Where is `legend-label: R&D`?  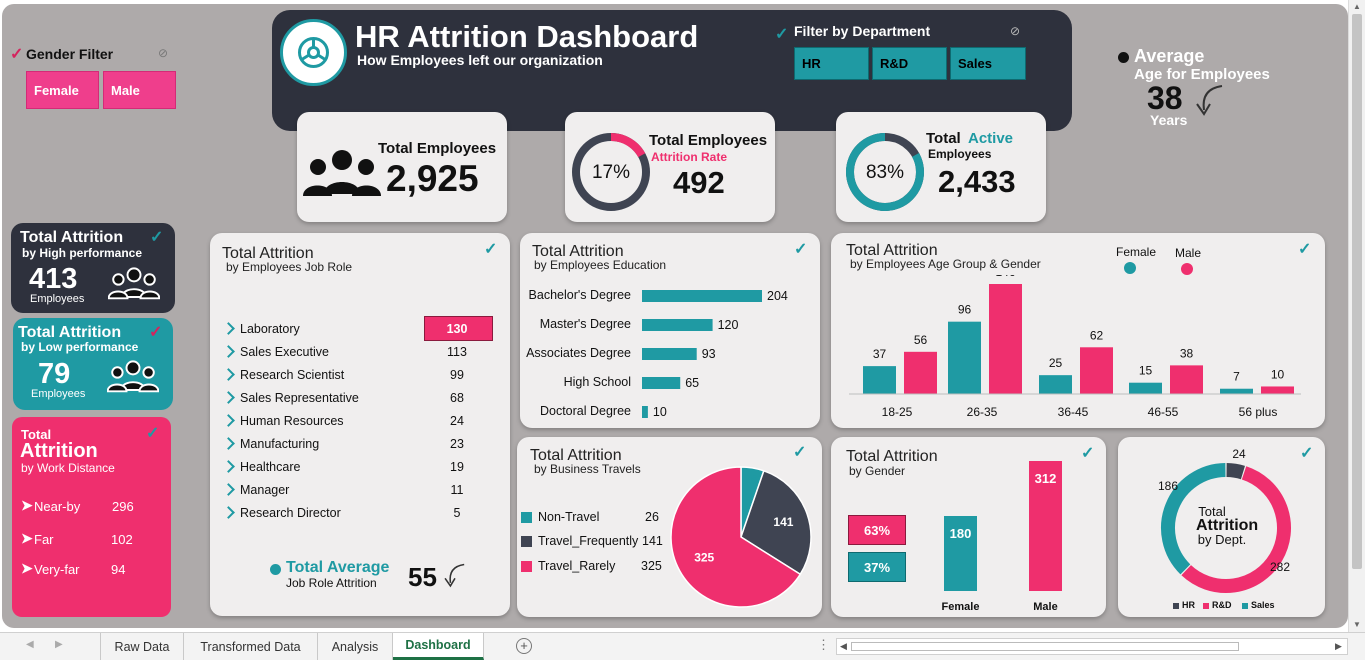
legend-label: R&D is located at coordinates (1222, 605).